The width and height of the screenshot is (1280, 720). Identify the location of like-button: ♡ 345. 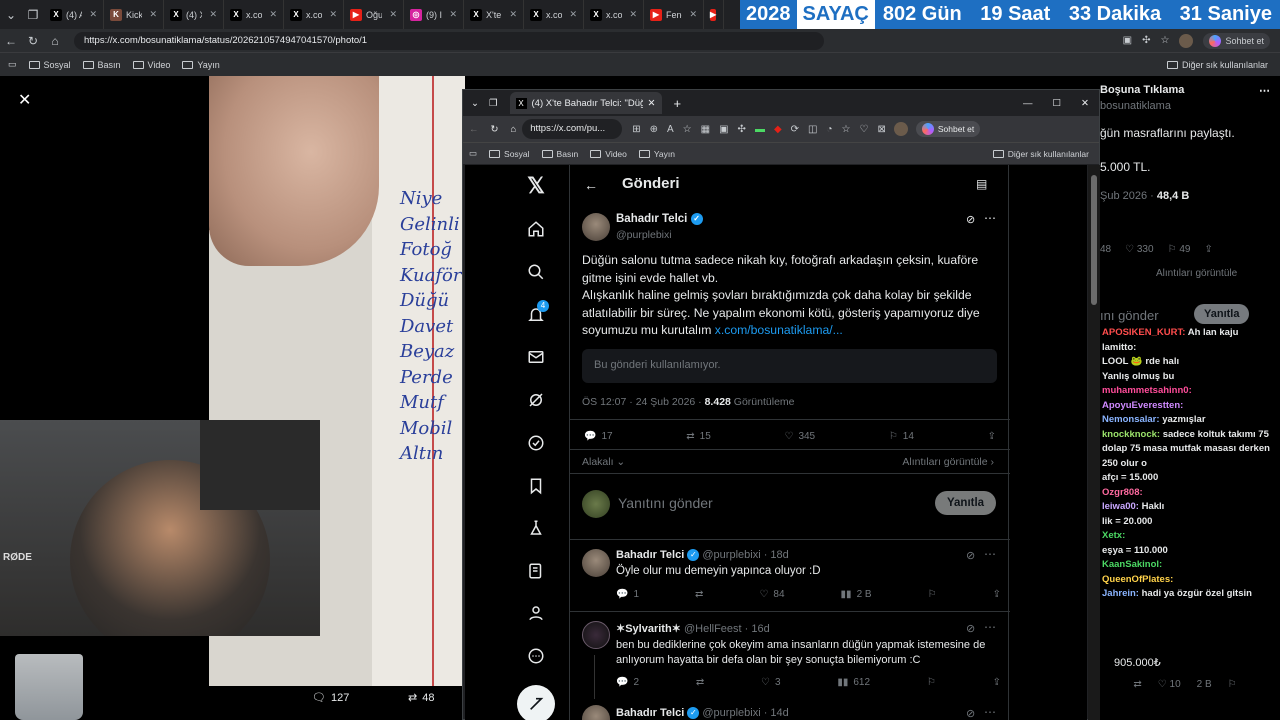
(799, 436).